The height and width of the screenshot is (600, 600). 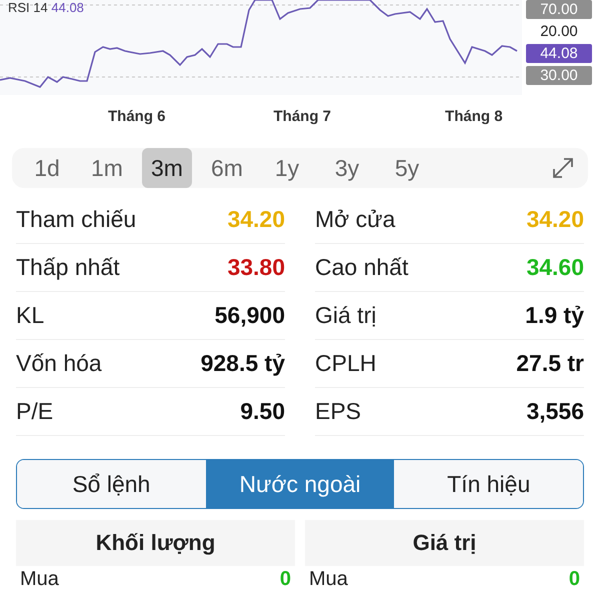 I want to click on stat-label: Thấp nhất, so click(x=68, y=267).